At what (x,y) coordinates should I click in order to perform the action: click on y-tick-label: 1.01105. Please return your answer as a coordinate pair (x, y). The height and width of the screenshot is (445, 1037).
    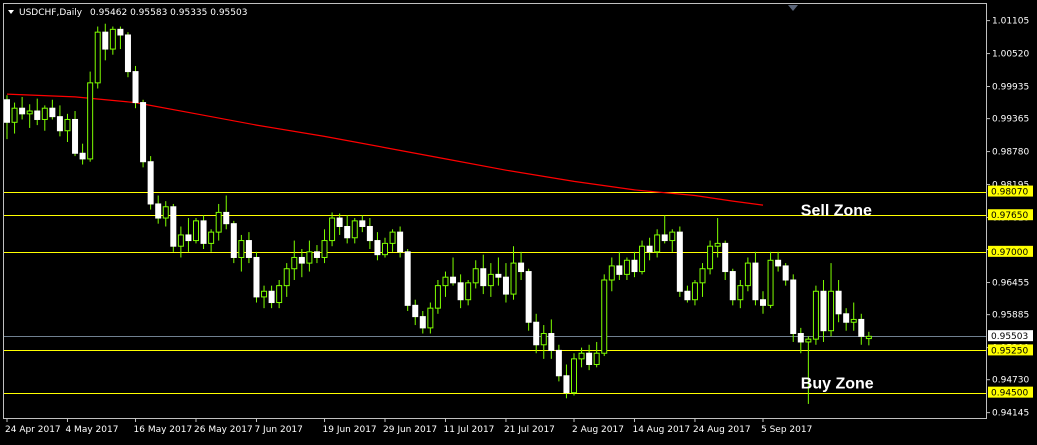
    Looking at the image, I should click on (1010, 22).